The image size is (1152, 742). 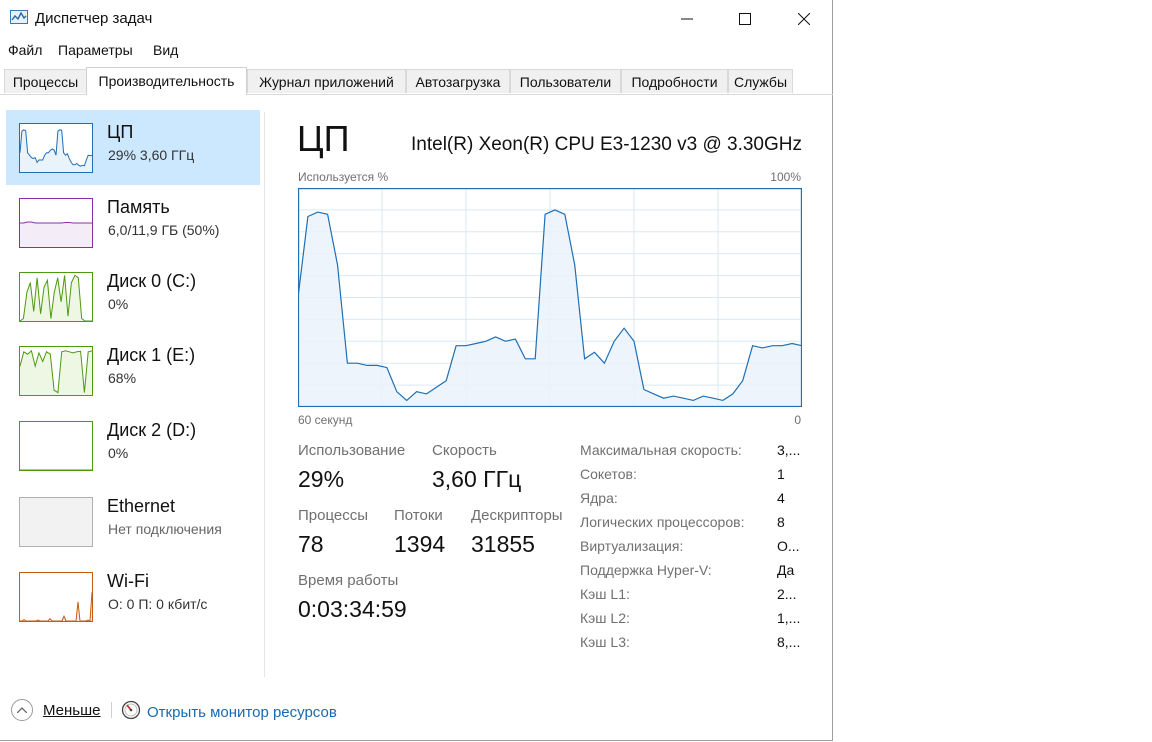 What do you see at coordinates (158, 604) in the screenshot?
I see `sidebar-item-subtitle: О: 0 П: 0 кбит/с` at bounding box center [158, 604].